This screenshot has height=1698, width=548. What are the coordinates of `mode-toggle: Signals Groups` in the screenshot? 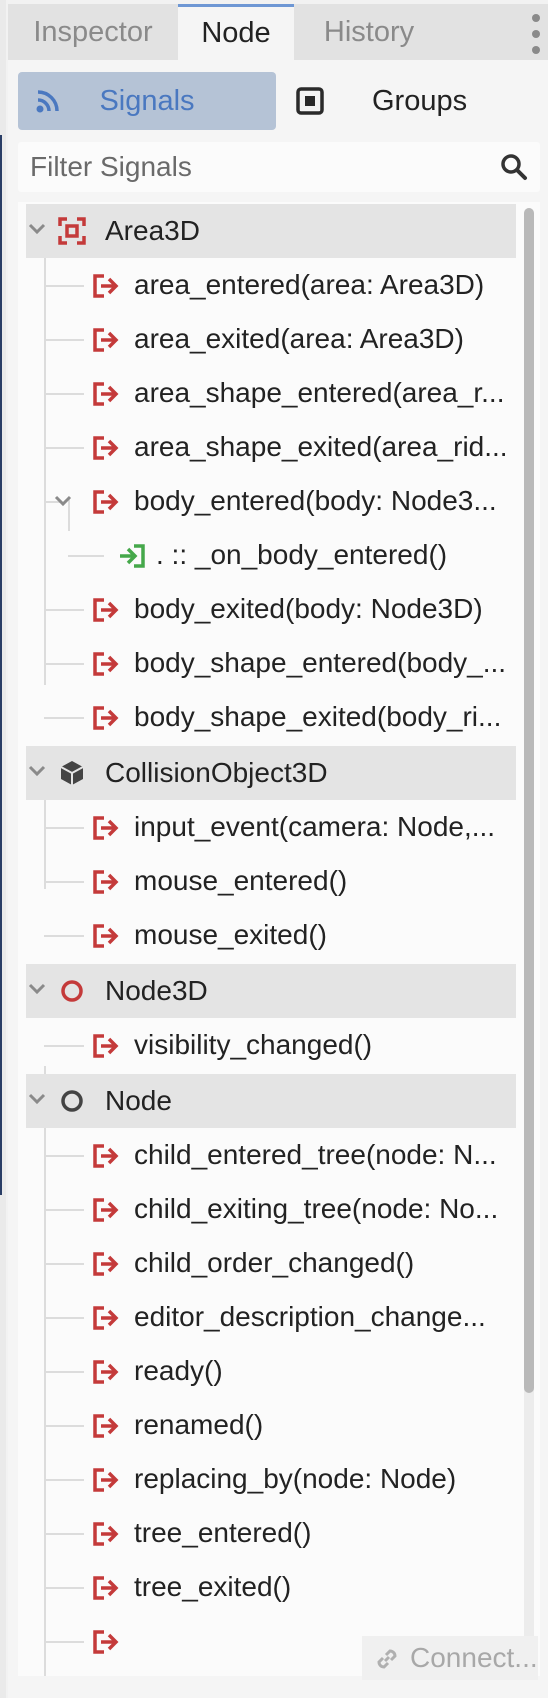 It's located at (279, 101).